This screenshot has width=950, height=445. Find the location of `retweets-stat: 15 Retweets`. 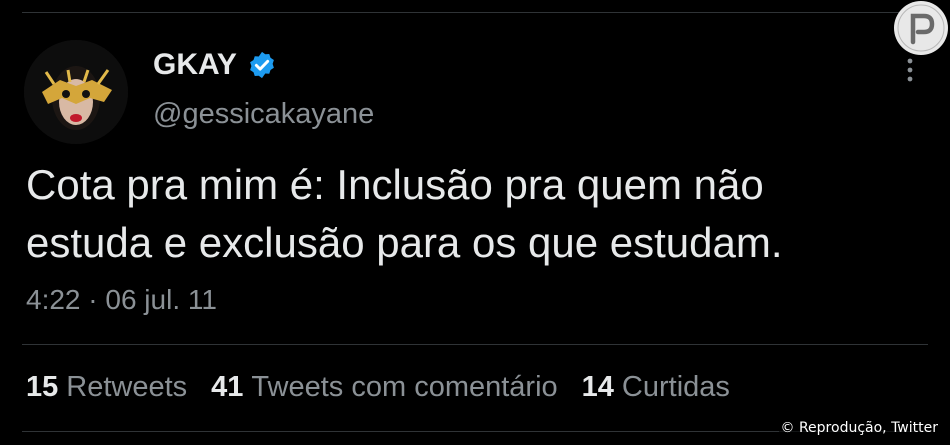

retweets-stat: 15 Retweets is located at coordinates (106, 387).